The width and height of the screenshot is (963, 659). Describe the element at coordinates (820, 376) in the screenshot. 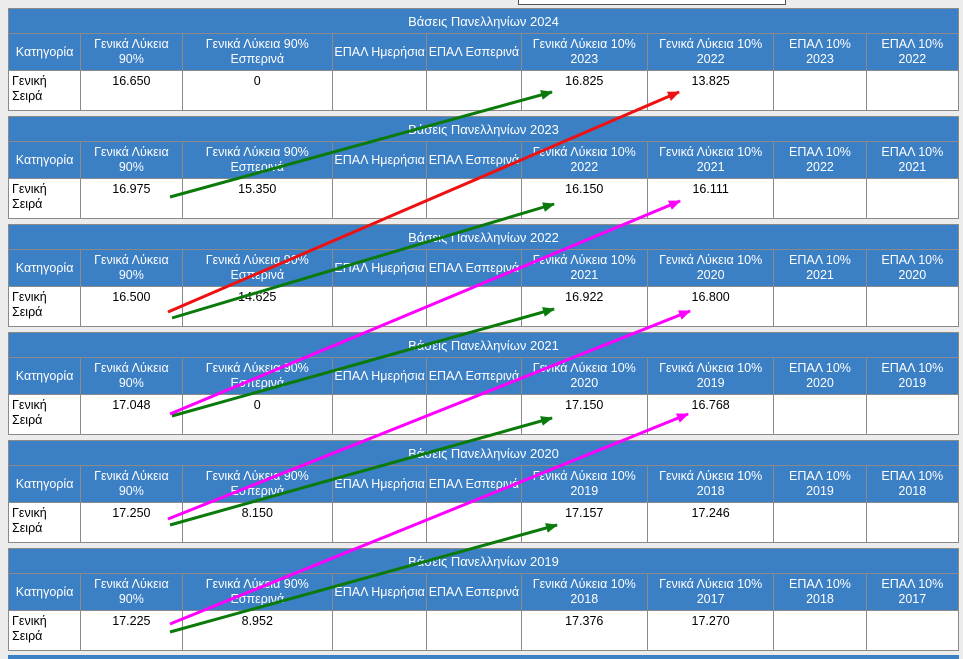

I see `column-header: ΕΠΑΛ 10% 2020` at that location.